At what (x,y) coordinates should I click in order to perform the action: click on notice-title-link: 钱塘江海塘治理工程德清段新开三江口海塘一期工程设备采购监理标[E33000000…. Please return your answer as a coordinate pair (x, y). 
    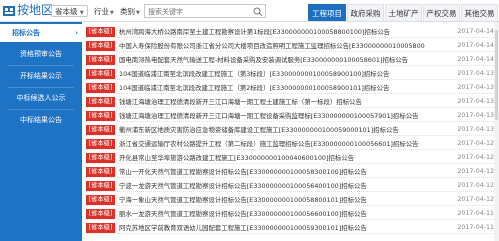
    Looking at the image, I should click on (272, 116).